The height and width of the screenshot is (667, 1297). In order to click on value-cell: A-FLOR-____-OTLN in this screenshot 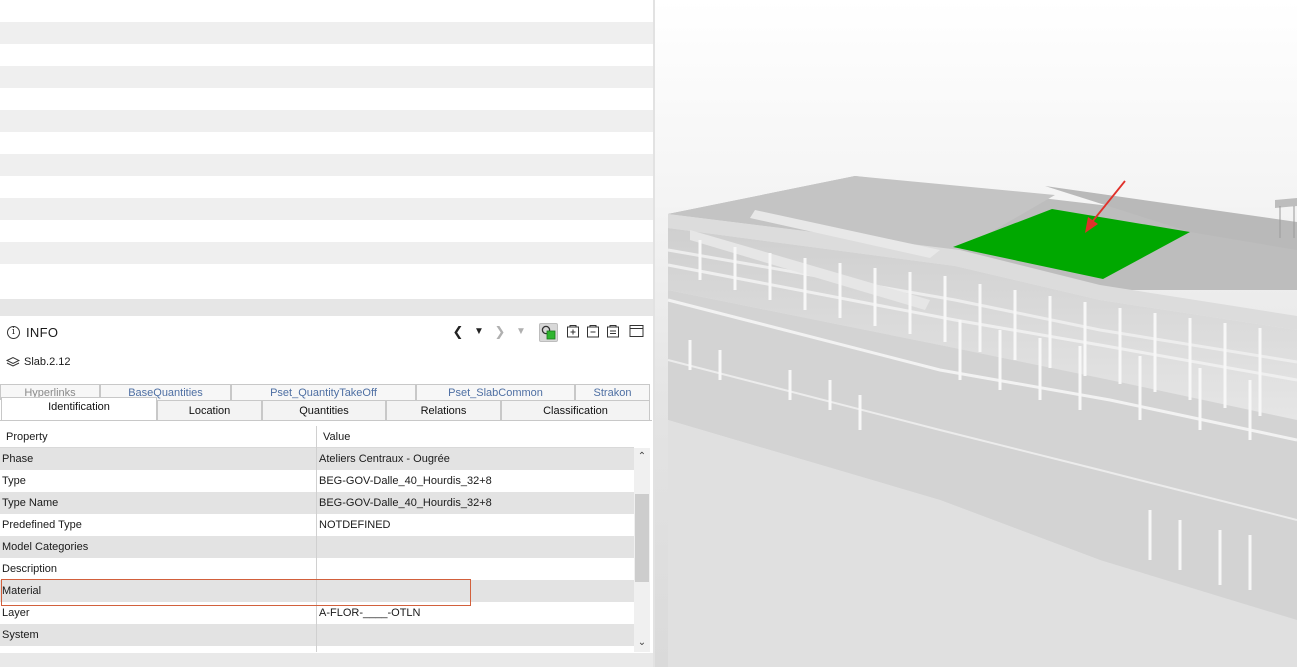, I will do `click(370, 613)`.